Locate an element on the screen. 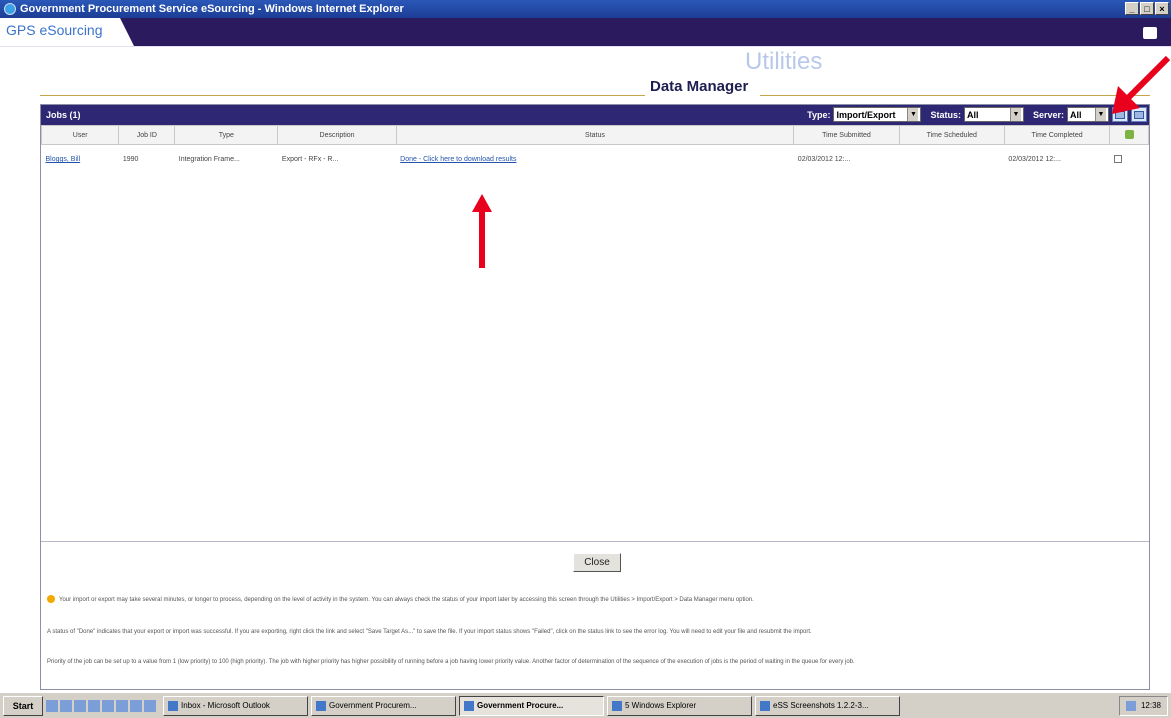 The image size is (1171, 718). task-label: Inbox - Microsoft Outlook is located at coordinates (225, 705).